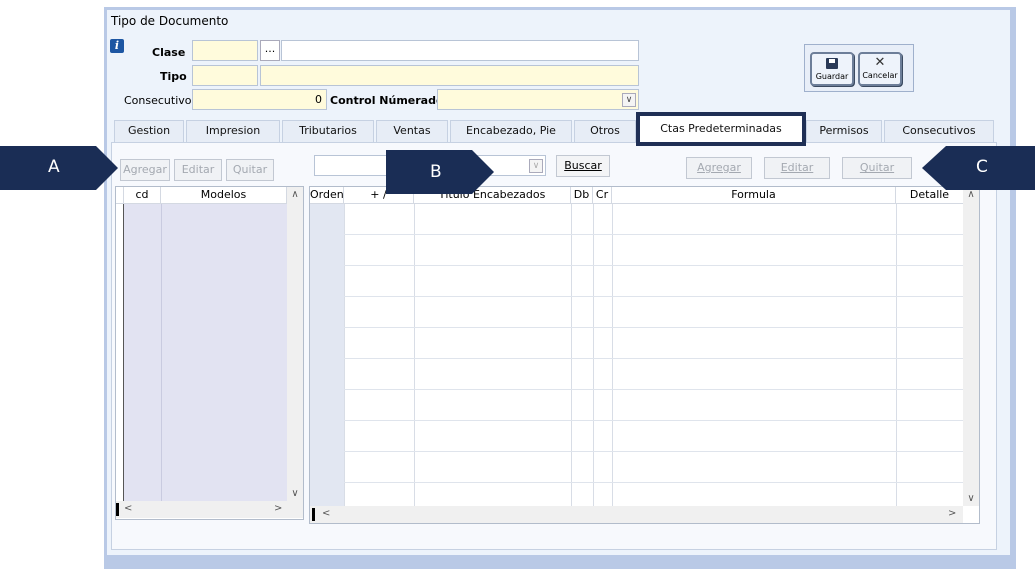  I want to click on tab-permisos: Permisos, so click(844, 131).